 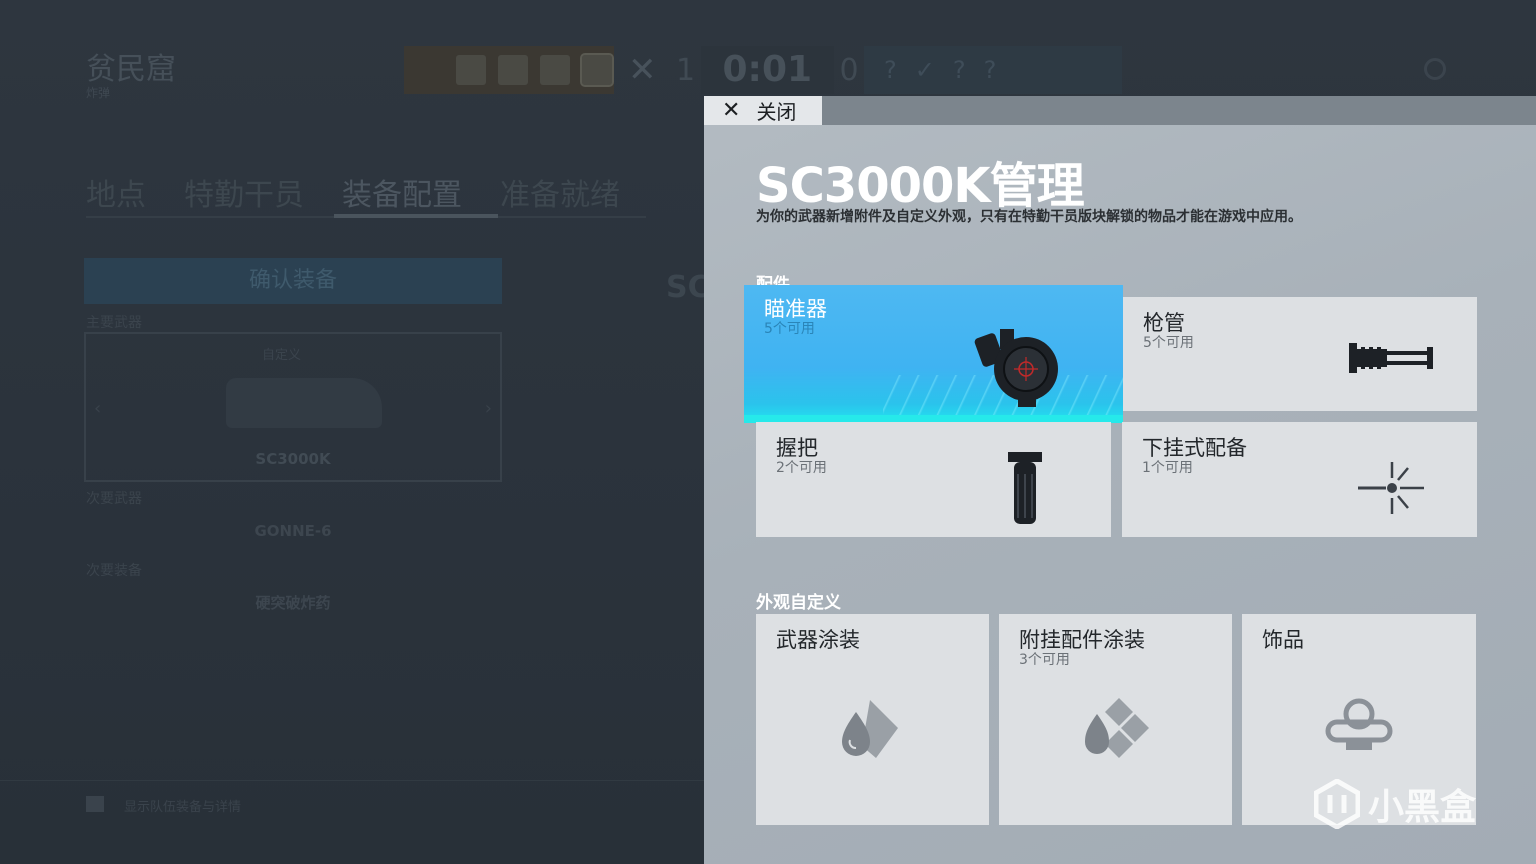 I want to click on round-timer: 0:01, so click(x=767, y=70).